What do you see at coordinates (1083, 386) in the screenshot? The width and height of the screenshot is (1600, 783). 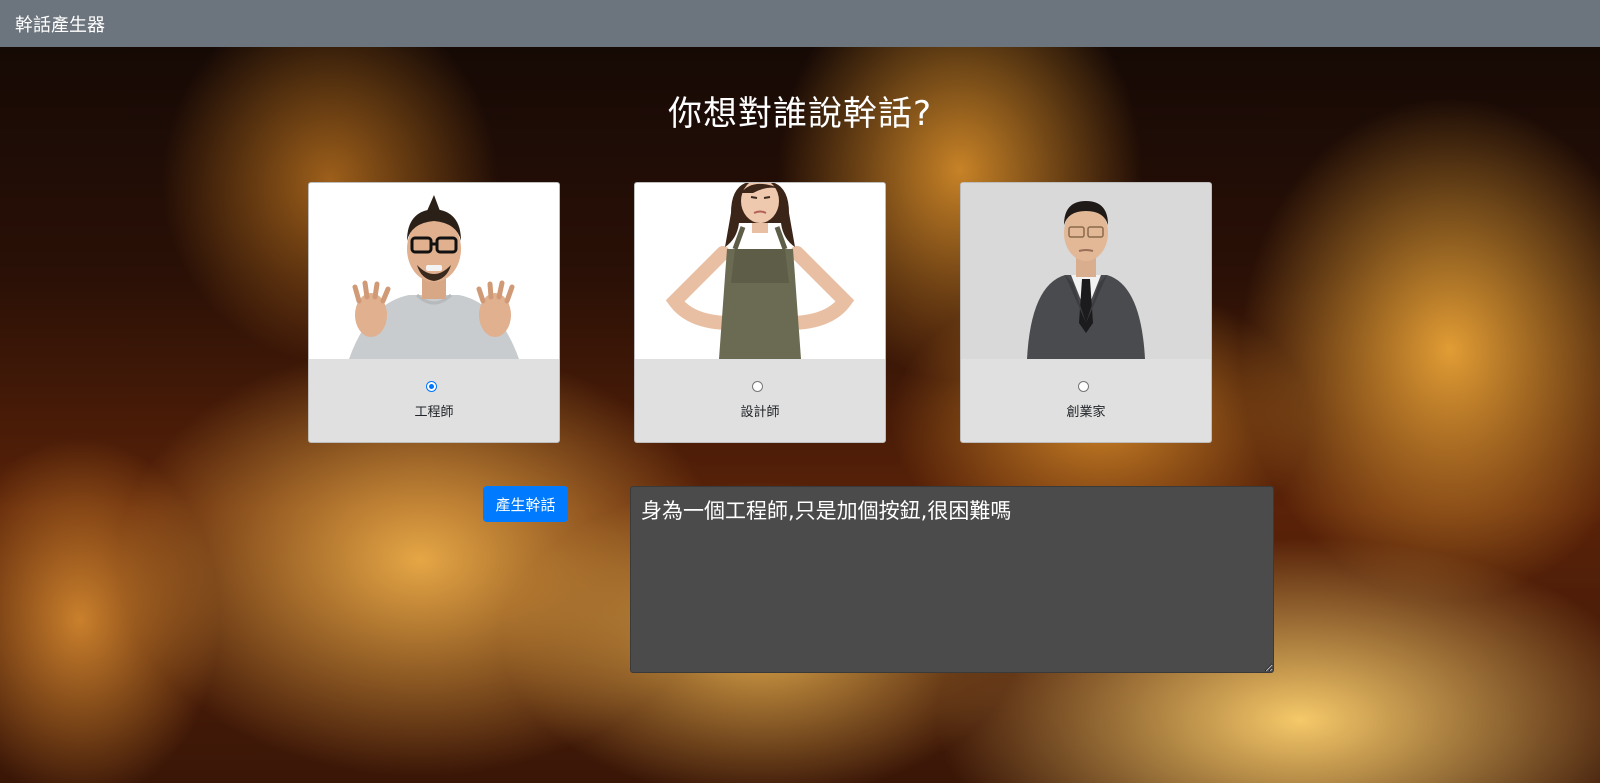 I see `entrepreneur-radio` at bounding box center [1083, 386].